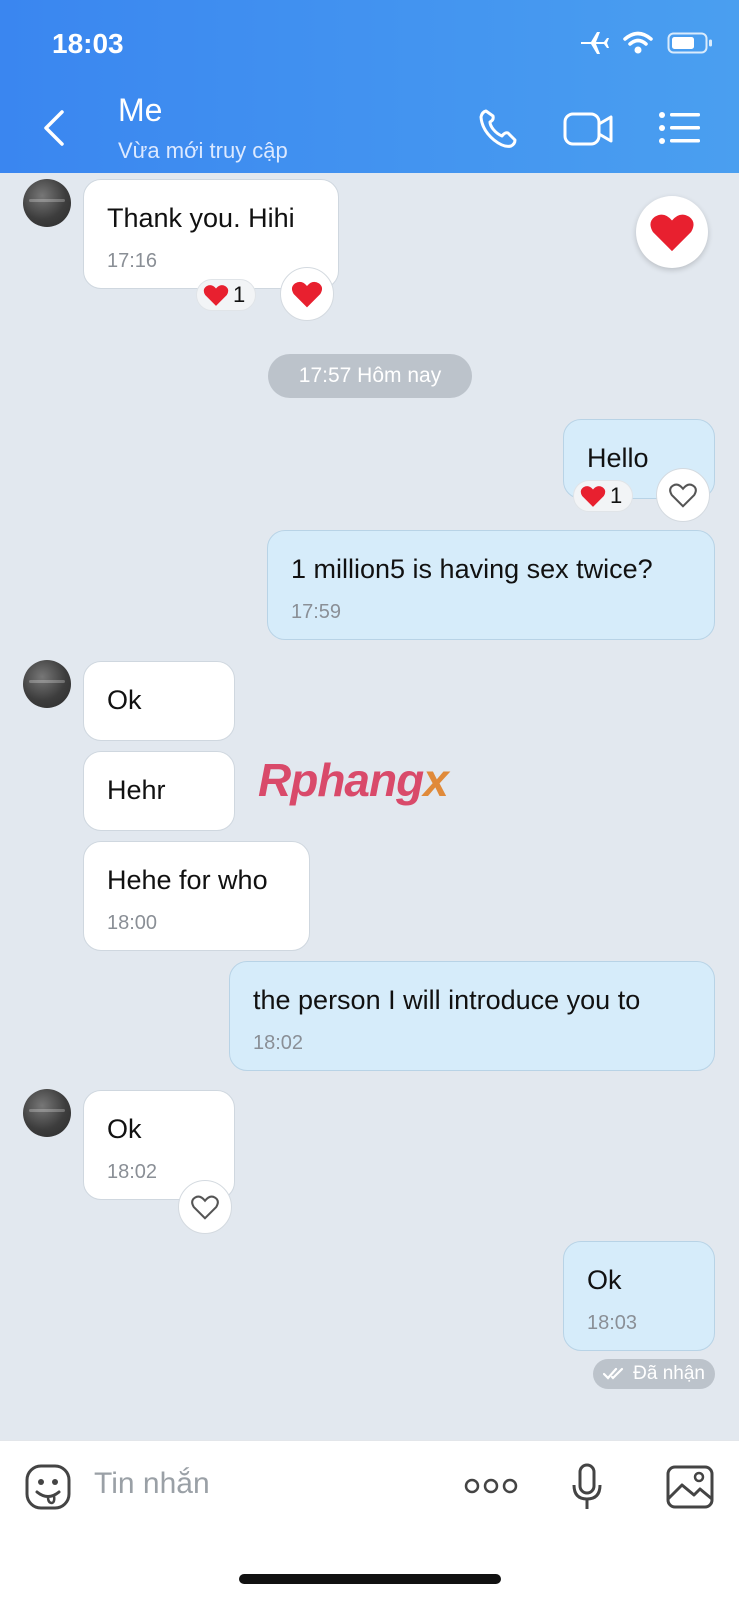 The height and width of the screenshot is (1600, 739). I want to click on watermark-tail: x, so click(436, 780).